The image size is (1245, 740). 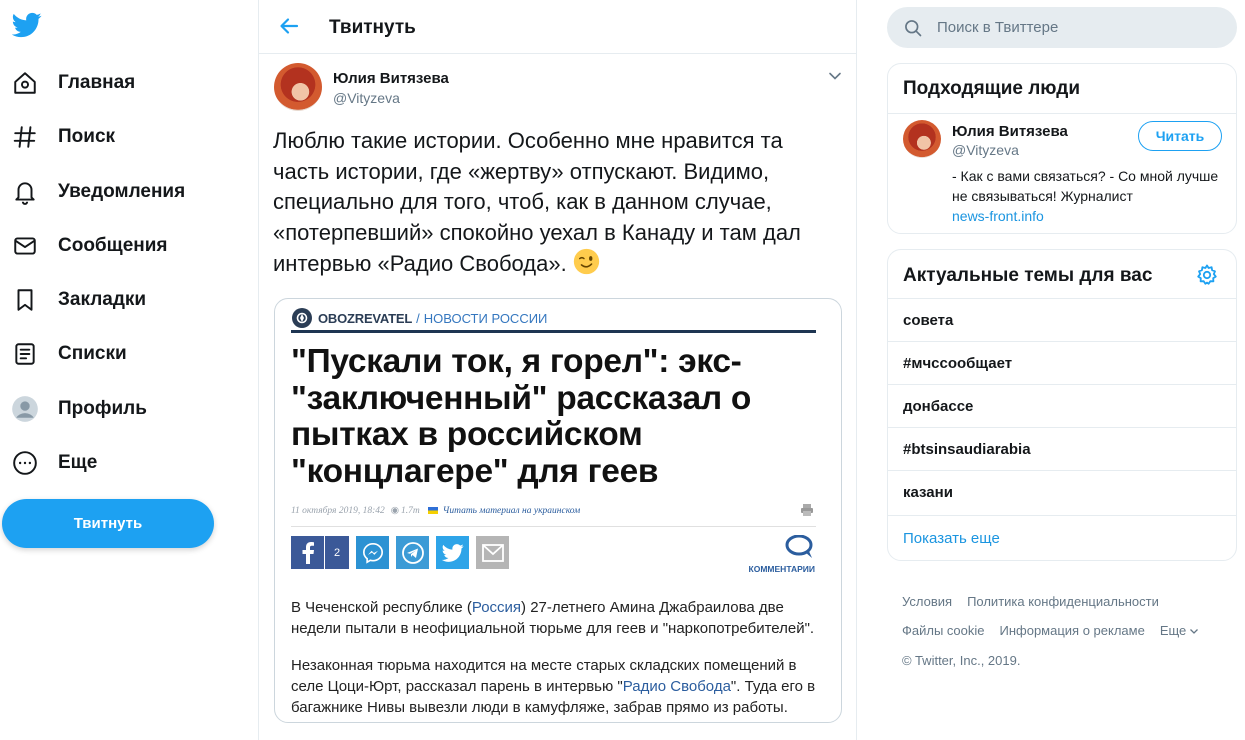 I want to click on nav-item-profile: Профиль, so click(x=125, y=409).